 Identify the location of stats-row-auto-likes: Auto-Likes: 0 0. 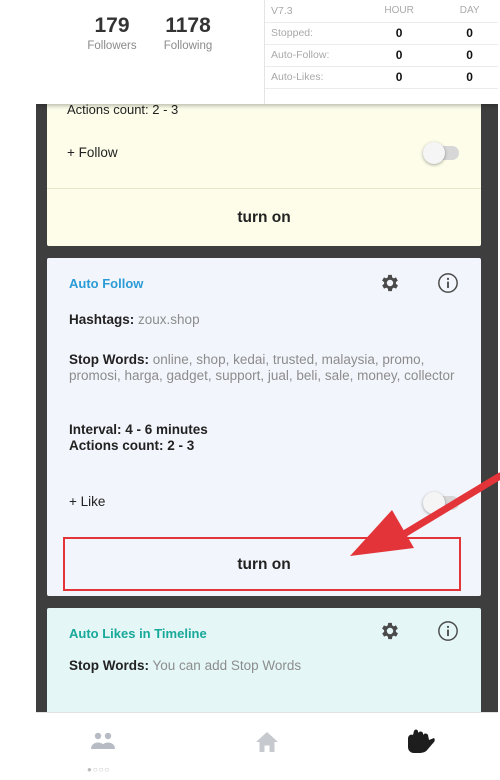
(381, 77).